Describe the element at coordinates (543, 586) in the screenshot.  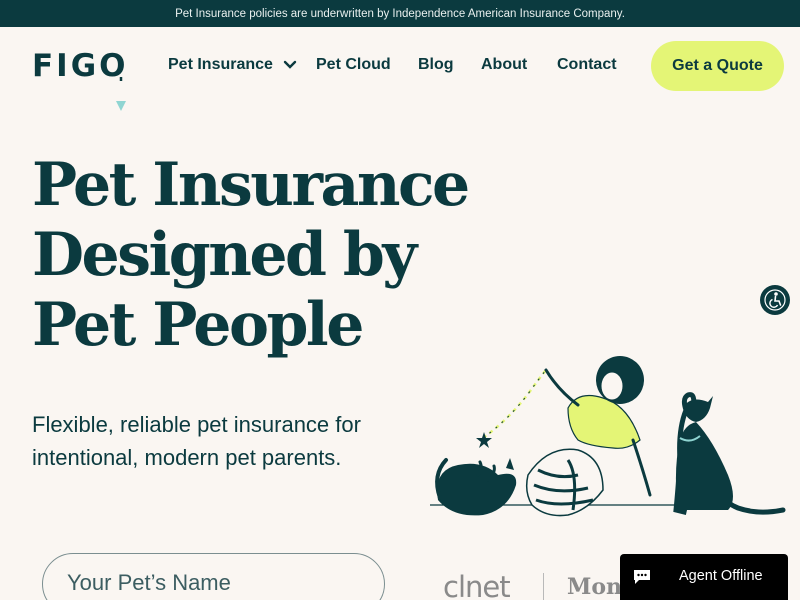
I see `press-divider` at that location.